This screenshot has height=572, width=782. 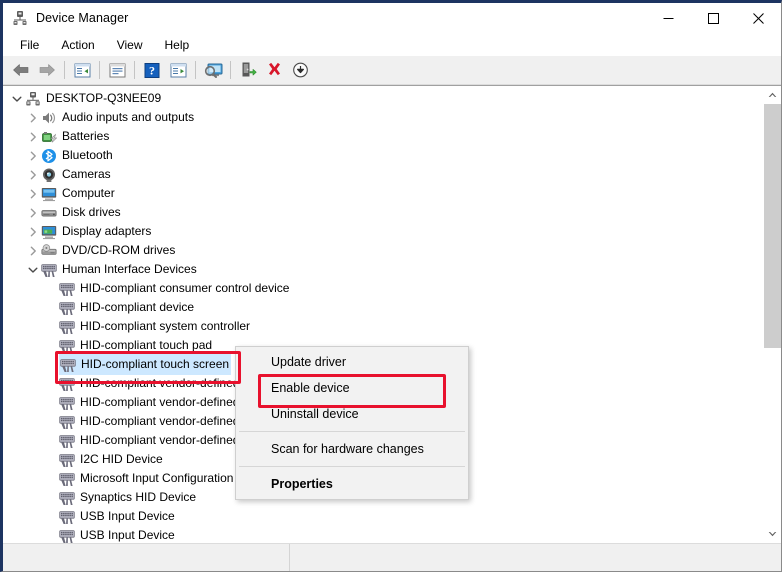 What do you see at coordinates (107, 231) in the screenshot?
I see `tree-item-label: Display adapters` at bounding box center [107, 231].